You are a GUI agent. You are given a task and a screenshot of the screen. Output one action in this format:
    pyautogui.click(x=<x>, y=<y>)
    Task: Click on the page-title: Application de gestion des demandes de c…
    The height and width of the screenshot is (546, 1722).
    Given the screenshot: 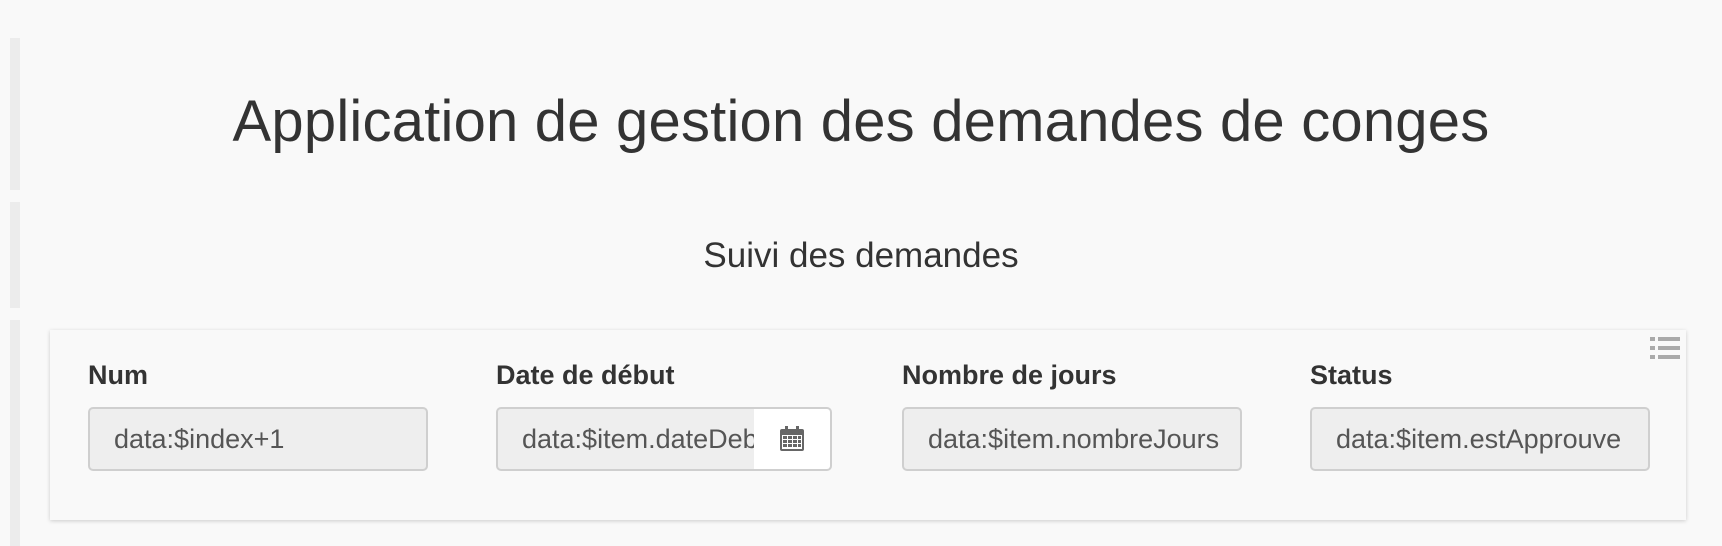 What is the action you would take?
    pyautogui.click(x=861, y=121)
    